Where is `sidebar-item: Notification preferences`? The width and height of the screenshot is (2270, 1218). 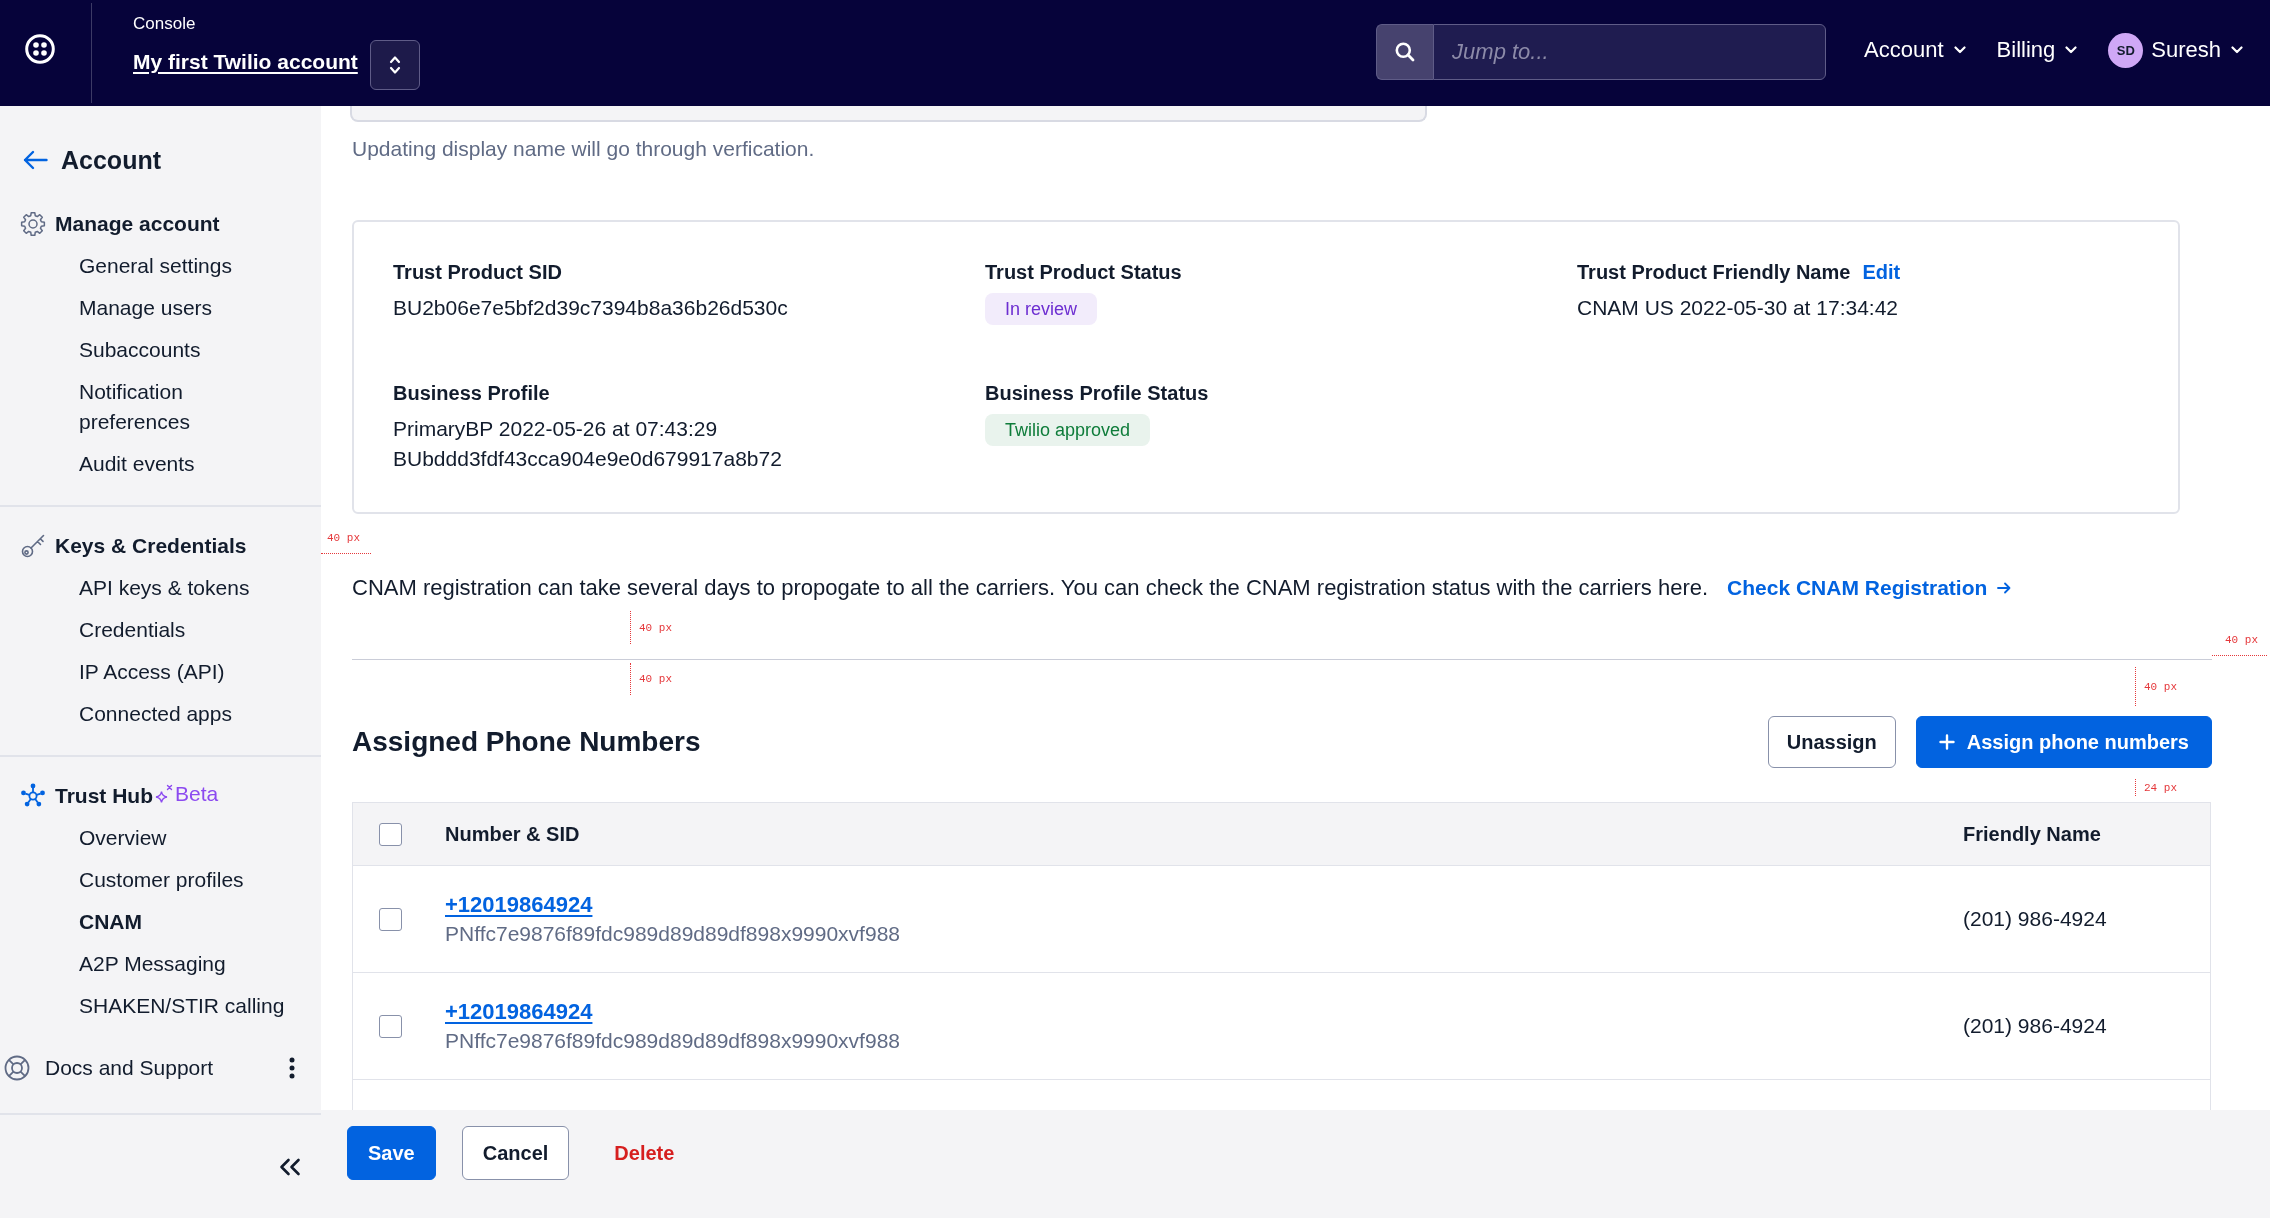
sidebar-item: Notification preferences is located at coordinates (185, 407).